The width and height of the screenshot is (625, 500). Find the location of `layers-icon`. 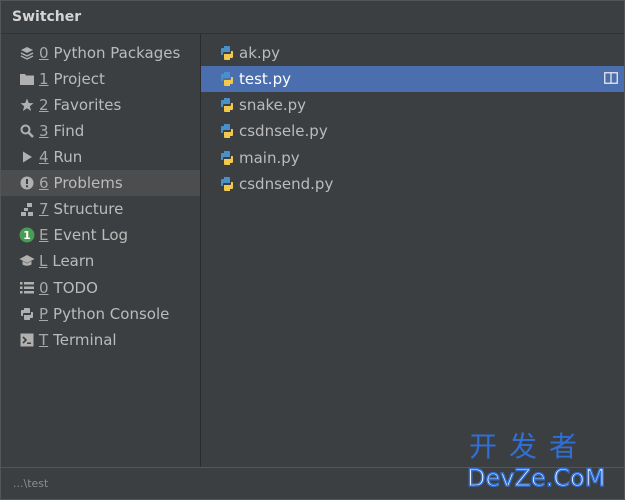

layers-icon is located at coordinates (27, 53).